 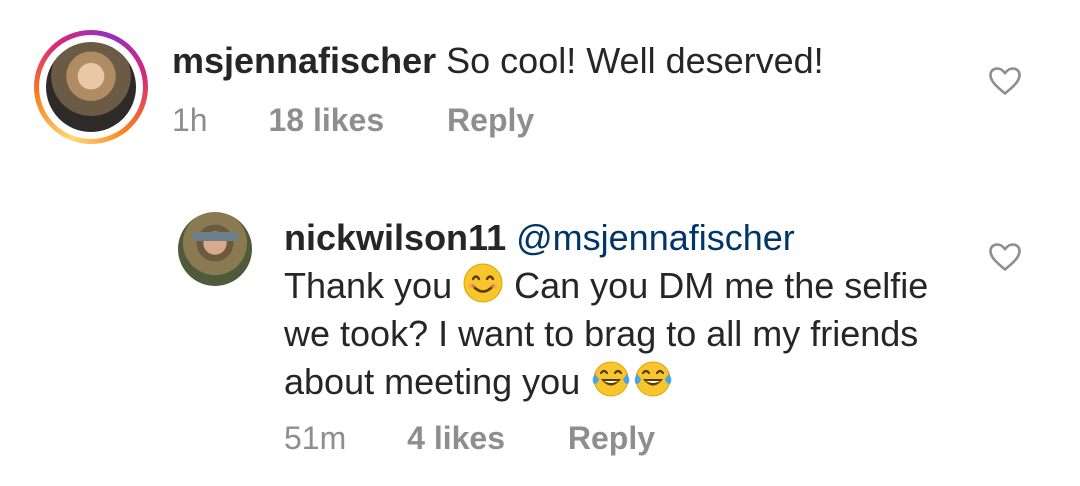 What do you see at coordinates (395, 237) in the screenshot?
I see `comment-username: nickwilson11` at bounding box center [395, 237].